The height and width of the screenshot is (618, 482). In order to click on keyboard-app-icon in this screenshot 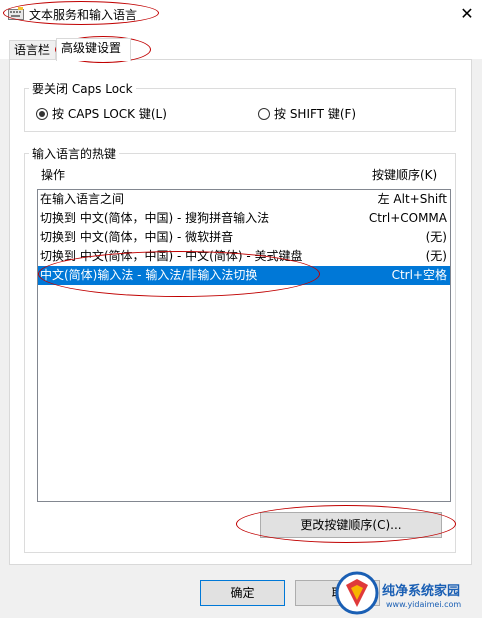, I will do `click(16, 13)`.